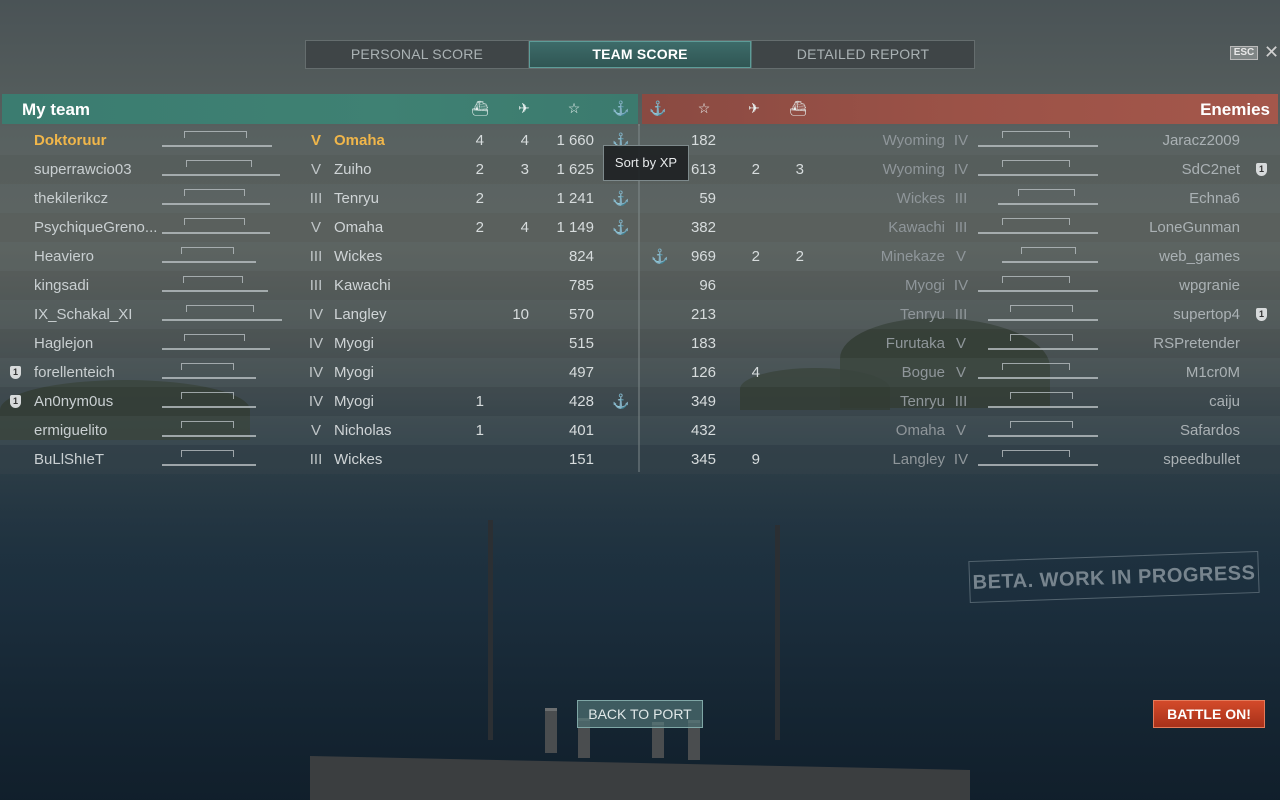 This screenshot has height=800, width=1280. I want to click on player-name: Safardos, so click(1209, 430).